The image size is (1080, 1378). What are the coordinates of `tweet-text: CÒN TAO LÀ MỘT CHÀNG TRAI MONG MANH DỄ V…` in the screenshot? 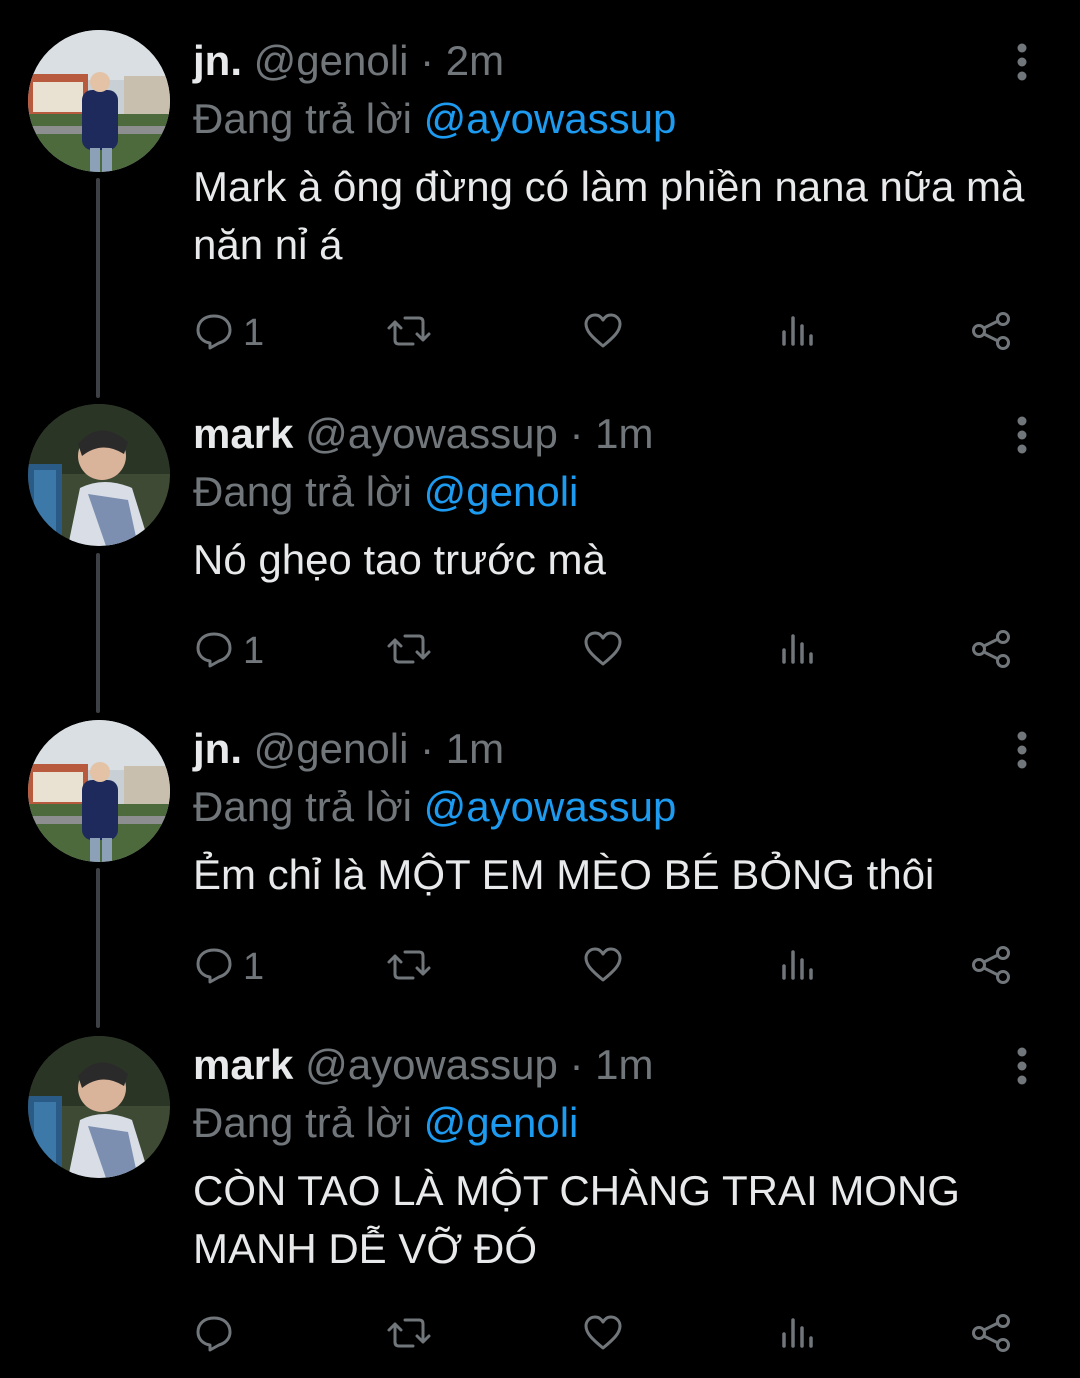 It's located at (576, 1219).